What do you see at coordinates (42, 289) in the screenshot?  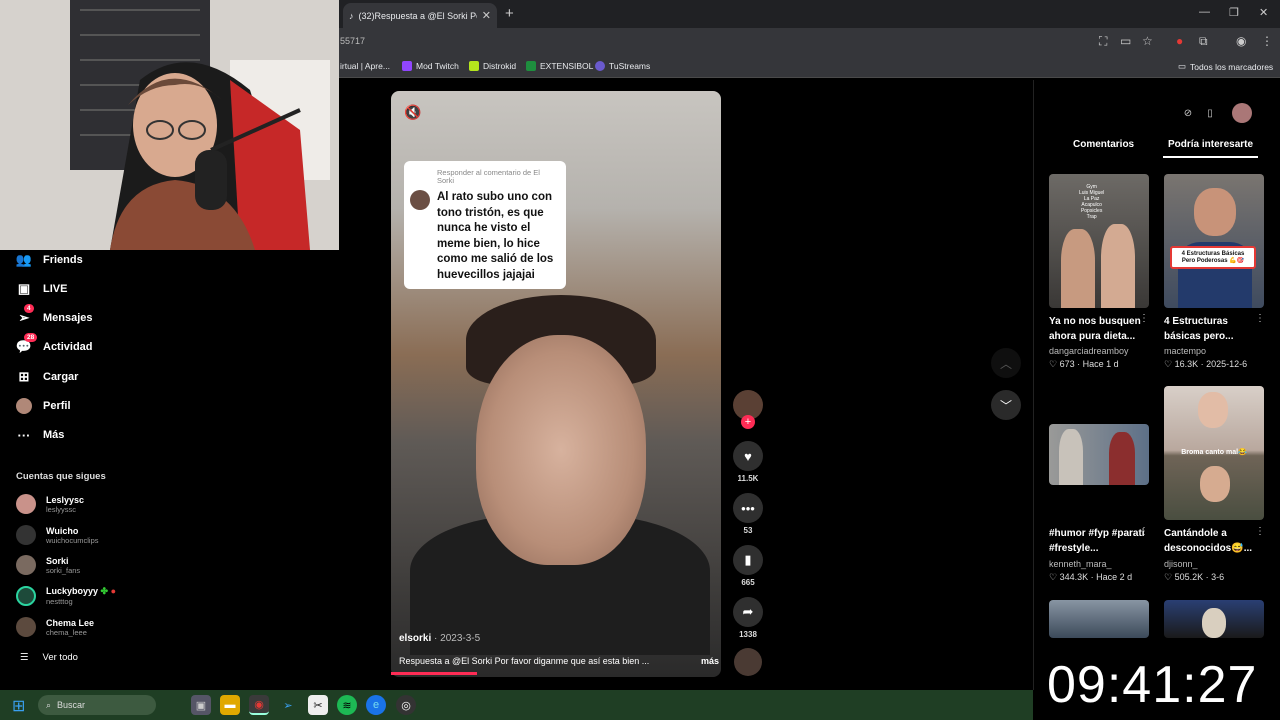 I see `sidebar-item-live: ▣ LIVE` at bounding box center [42, 289].